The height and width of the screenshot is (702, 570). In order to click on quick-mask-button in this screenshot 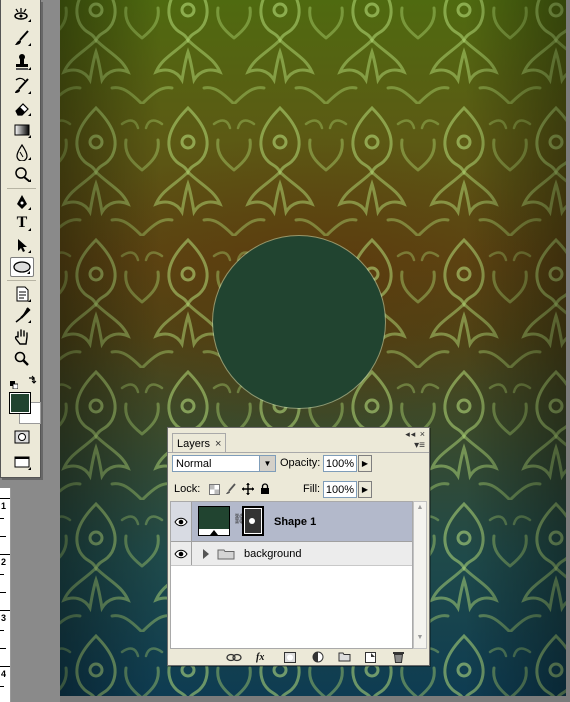, I will do `click(22, 437)`.